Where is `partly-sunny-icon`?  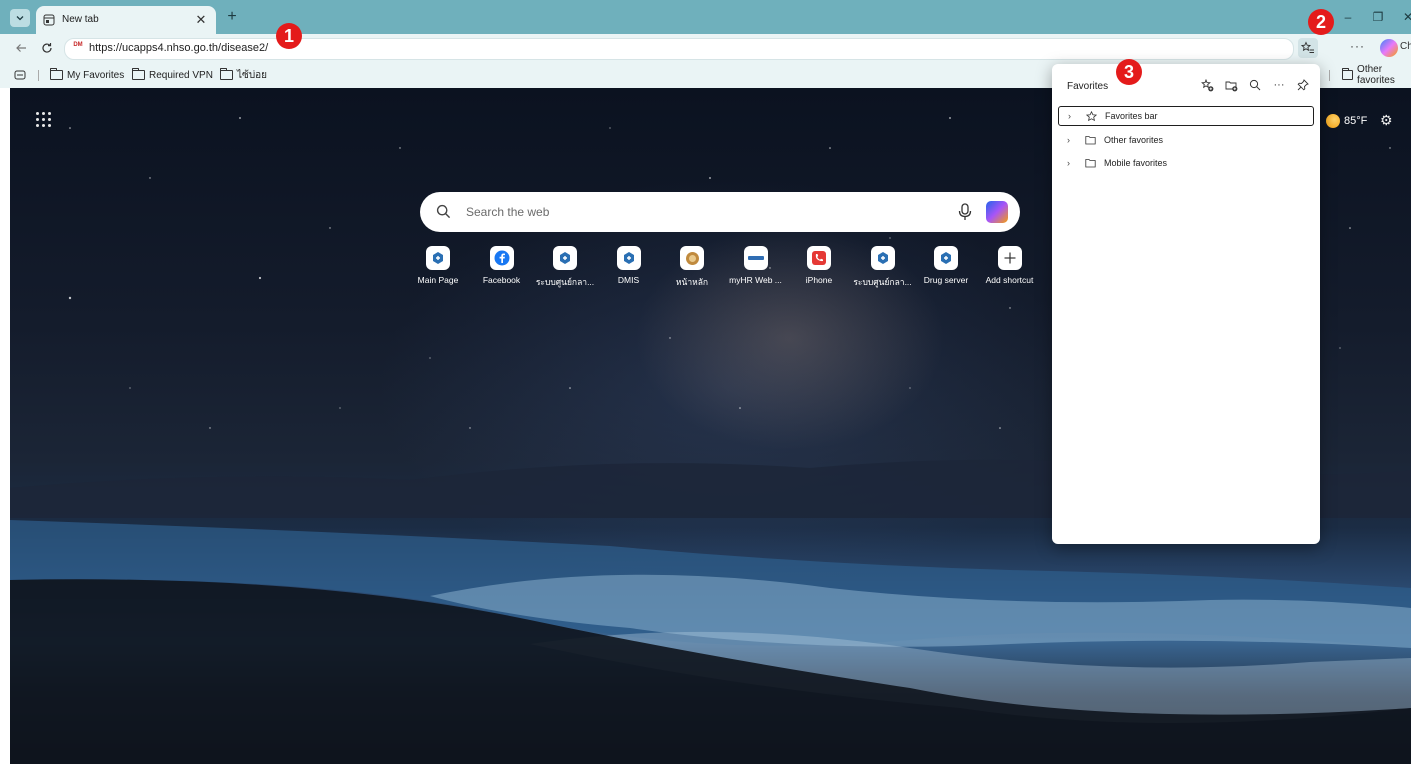
partly-sunny-icon is located at coordinates (1333, 121).